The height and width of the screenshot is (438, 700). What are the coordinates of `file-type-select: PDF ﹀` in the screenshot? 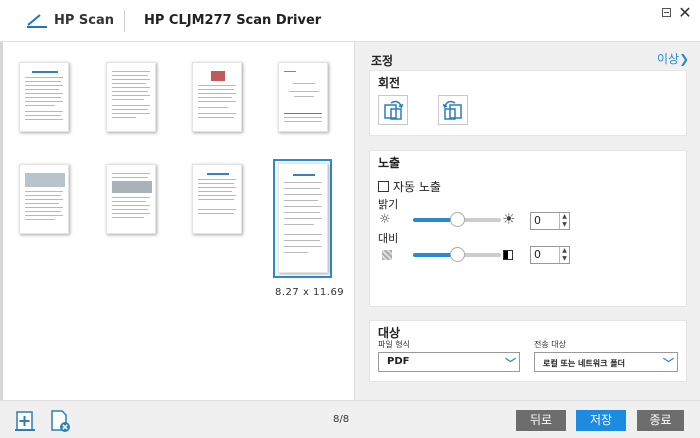 It's located at (449, 362).